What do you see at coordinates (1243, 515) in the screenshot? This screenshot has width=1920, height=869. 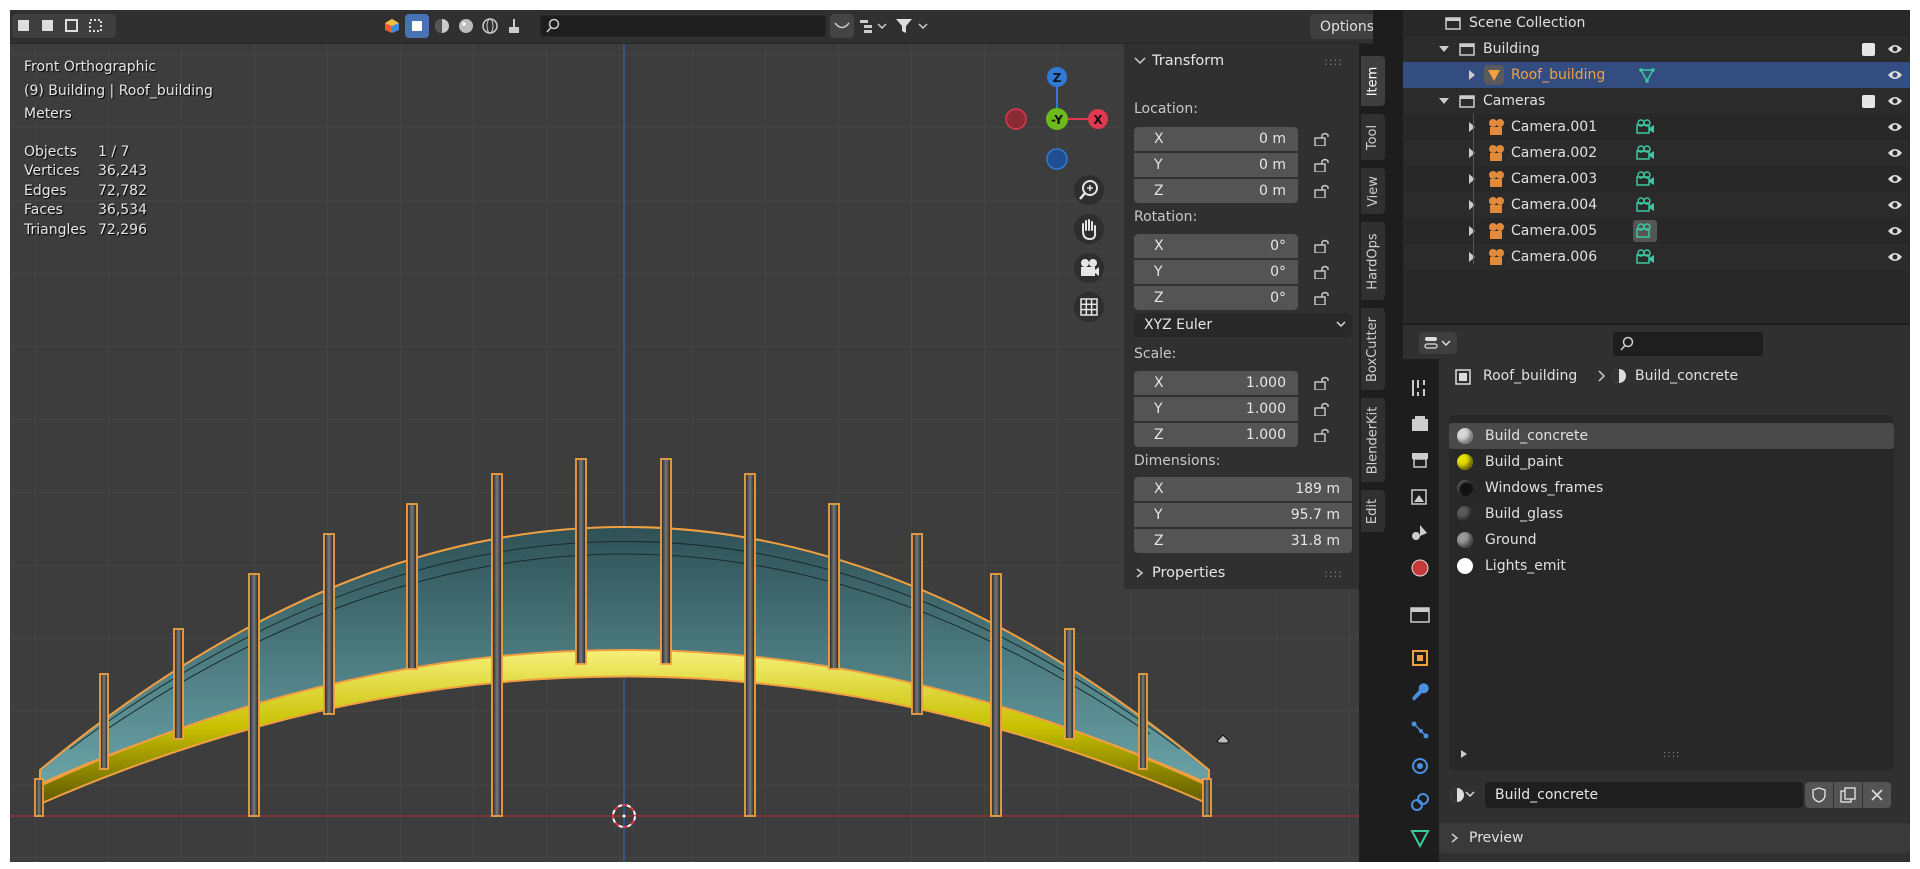 I see `dimensions-y-field: Y 95.7 m` at bounding box center [1243, 515].